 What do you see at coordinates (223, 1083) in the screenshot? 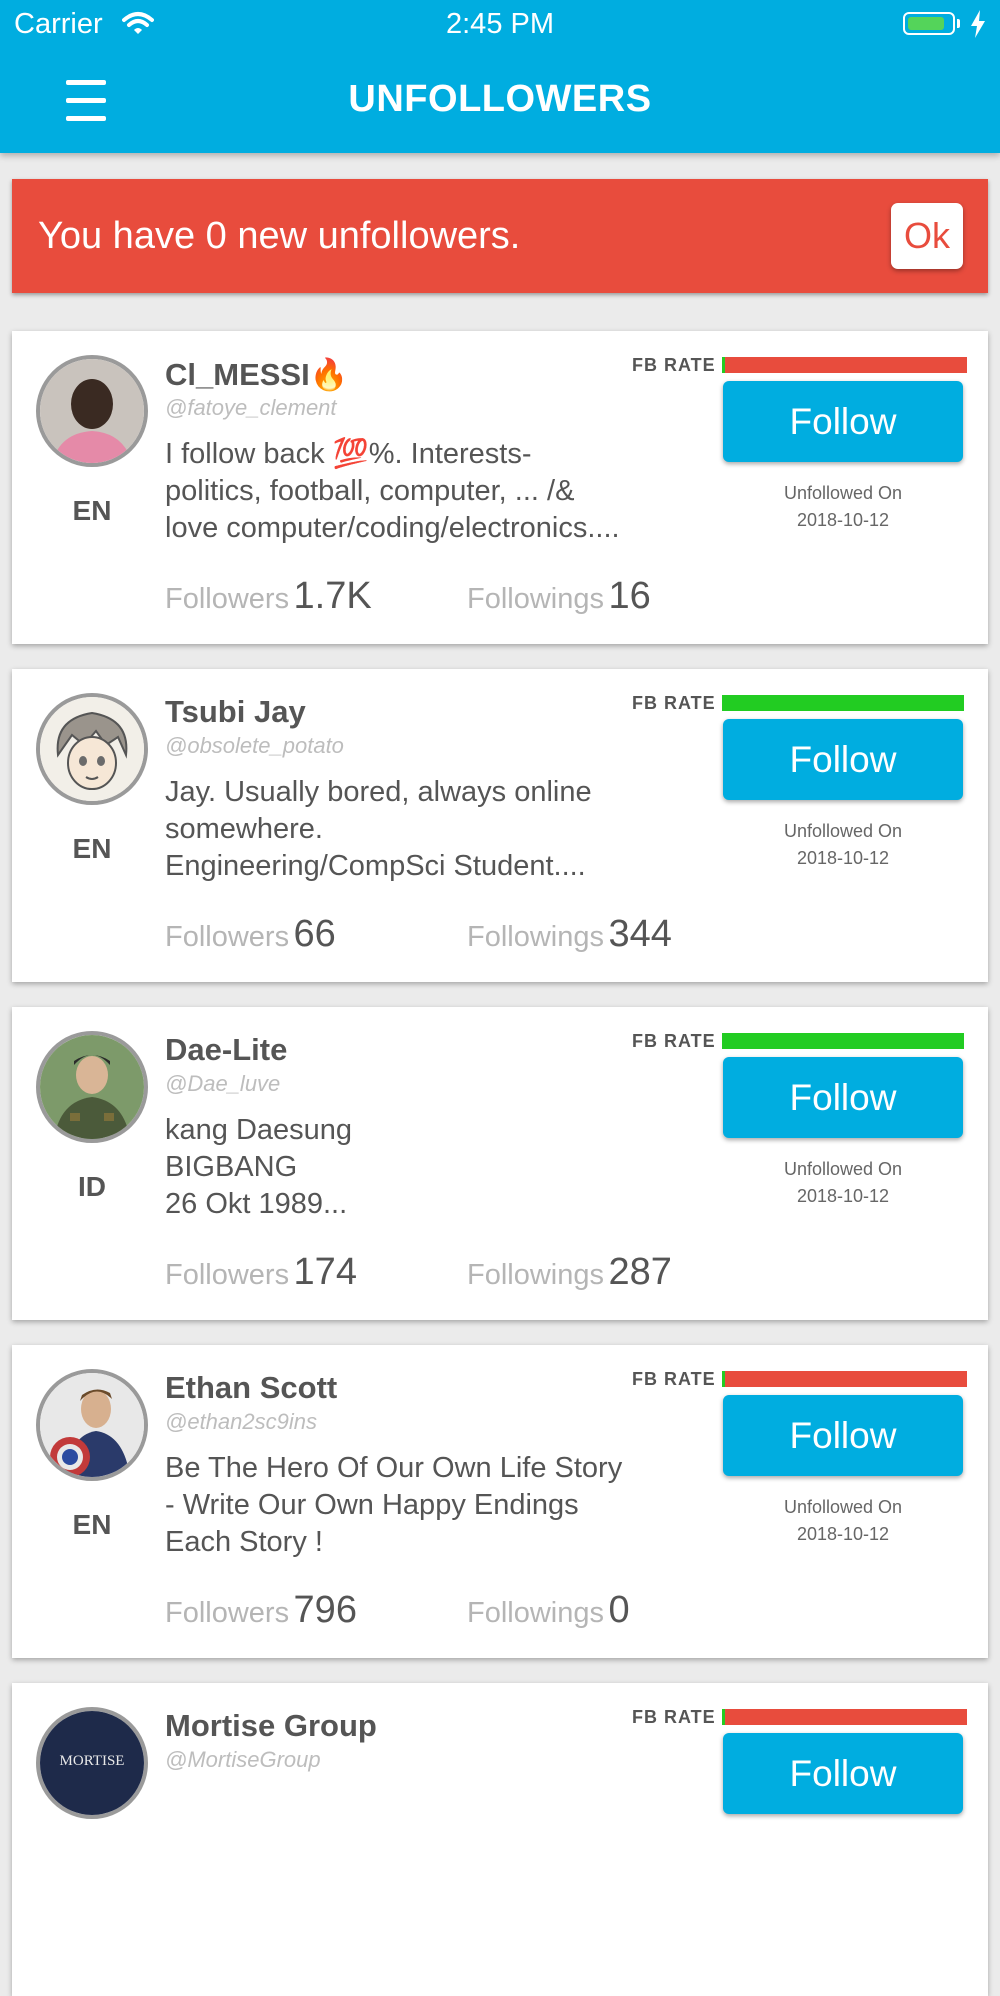
I see `user-handle: @Dae_luve` at bounding box center [223, 1083].